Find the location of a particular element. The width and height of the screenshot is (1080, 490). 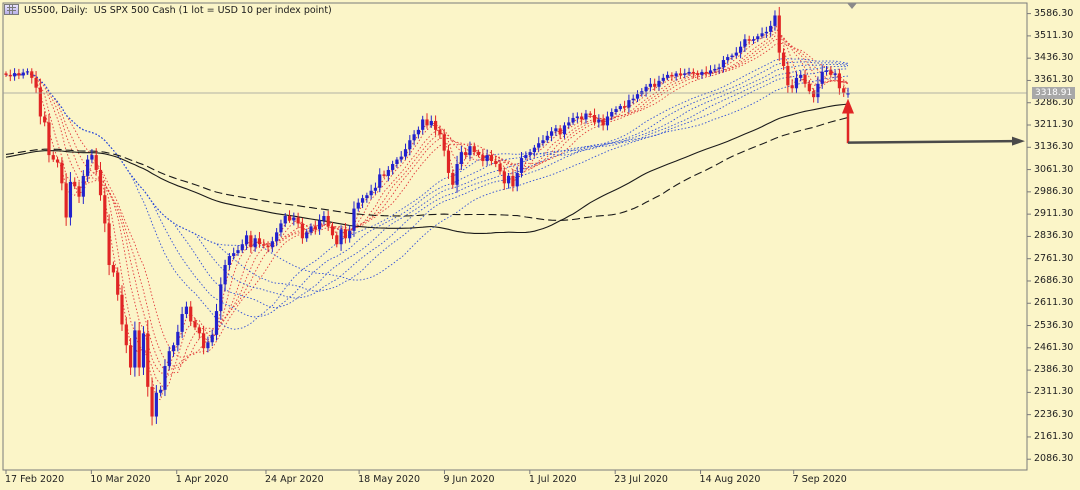

current-price-tag: 3318.91 is located at coordinates (1054, 93).